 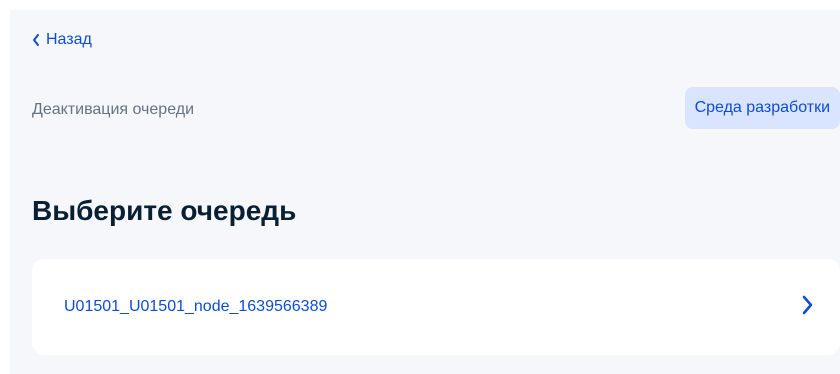 I want to click on environment-badge-label: Среда разработки, so click(x=762, y=107).